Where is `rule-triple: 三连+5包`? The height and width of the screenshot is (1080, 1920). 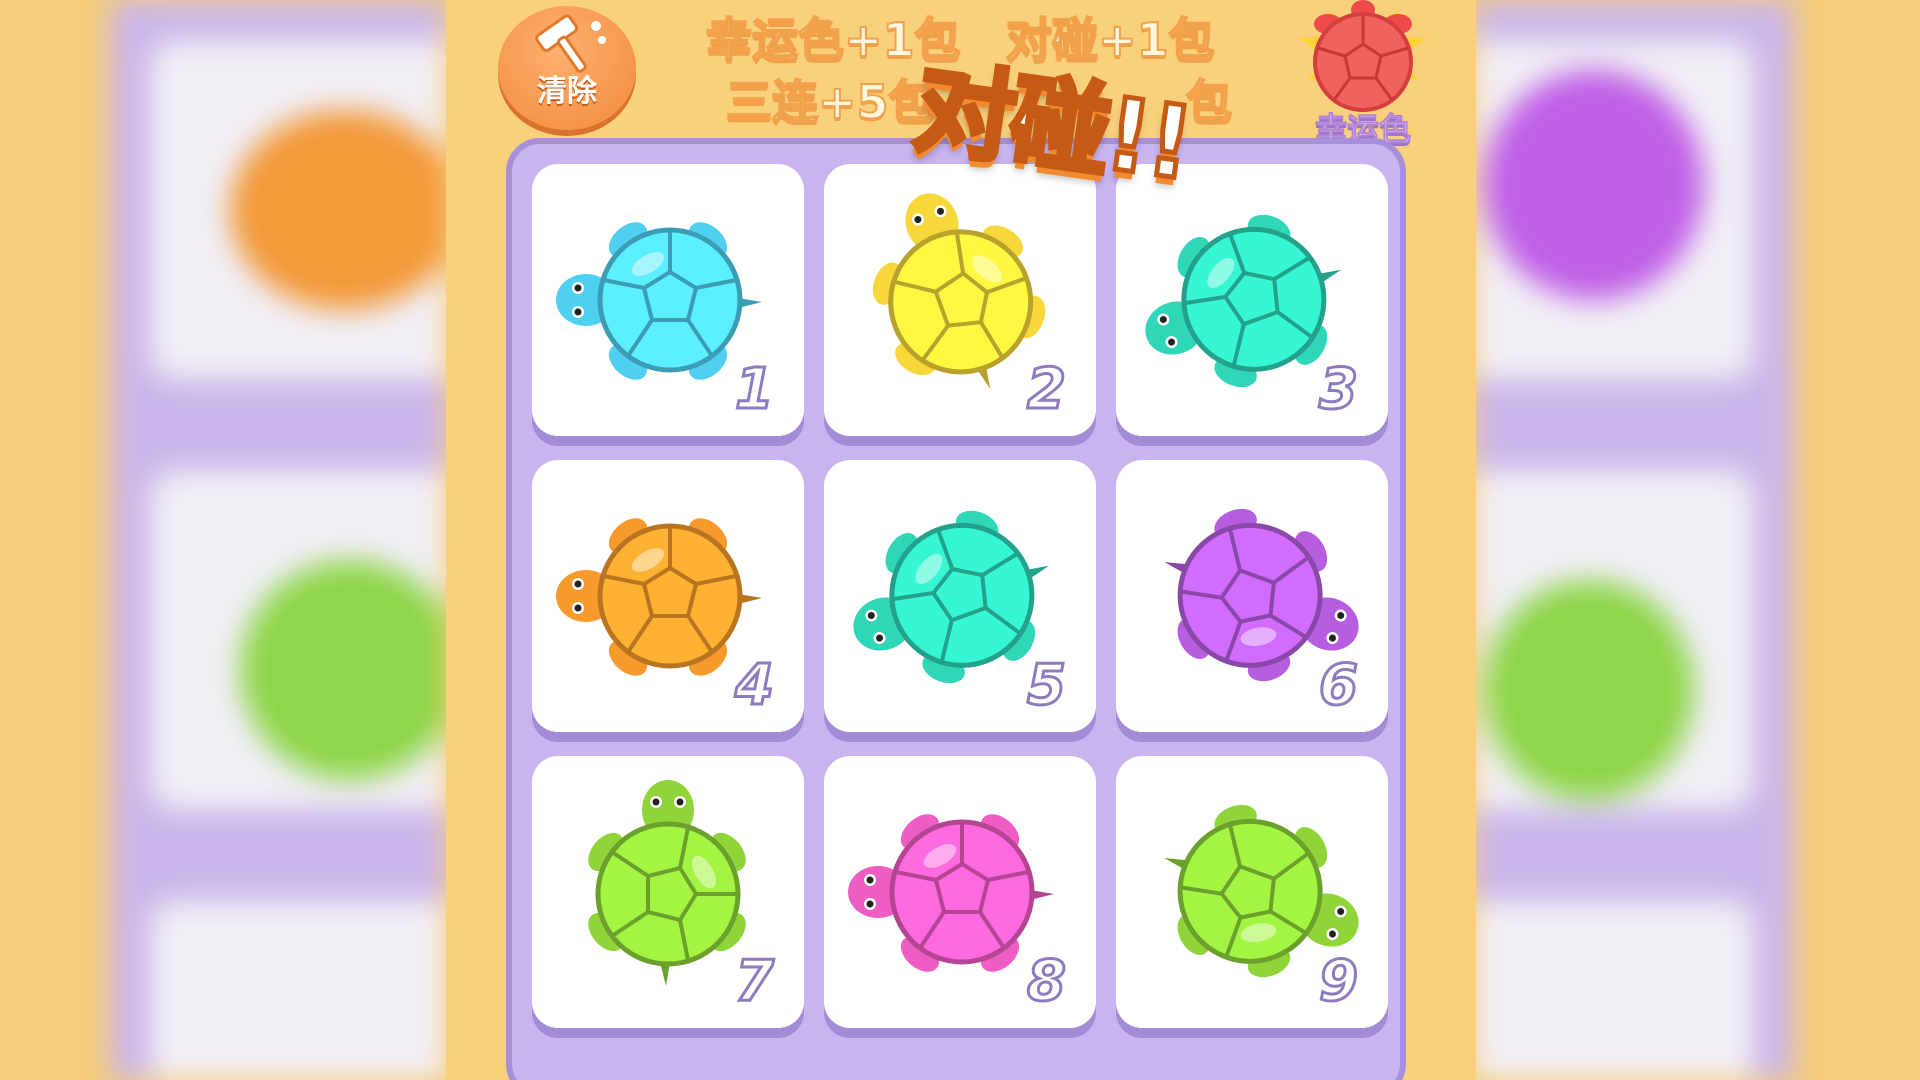 rule-triple: 三连+5包 is located at coordinates (830, 102).